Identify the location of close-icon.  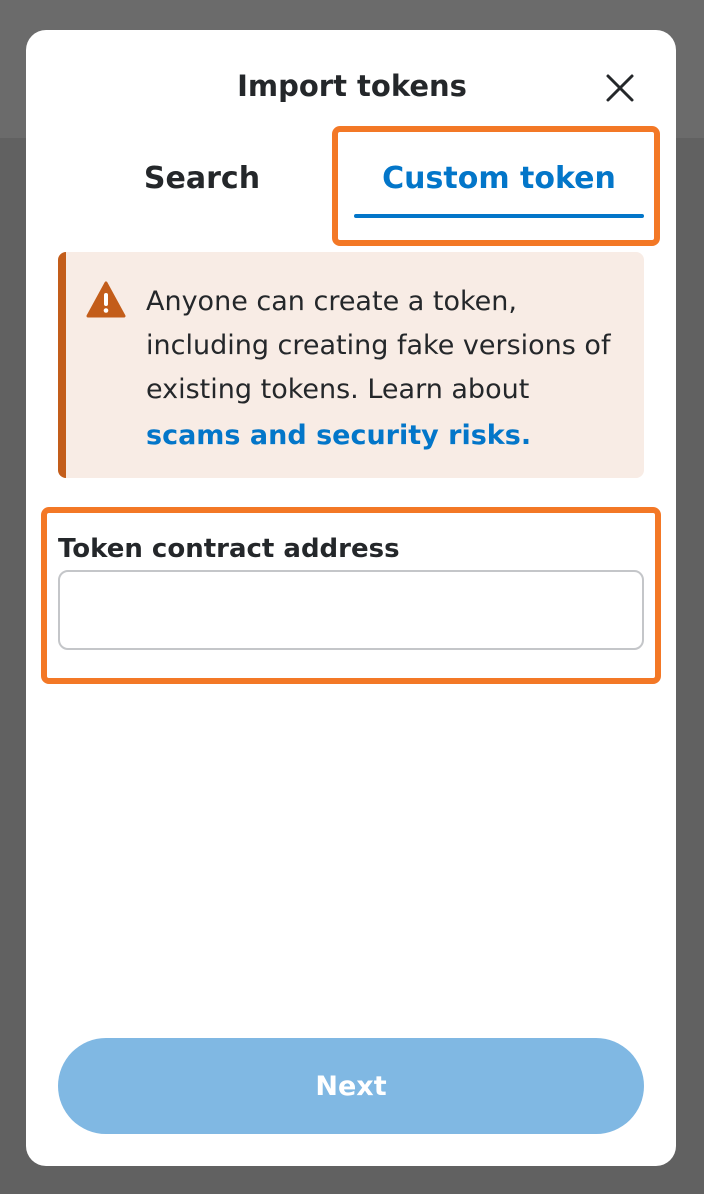
(620, 88).